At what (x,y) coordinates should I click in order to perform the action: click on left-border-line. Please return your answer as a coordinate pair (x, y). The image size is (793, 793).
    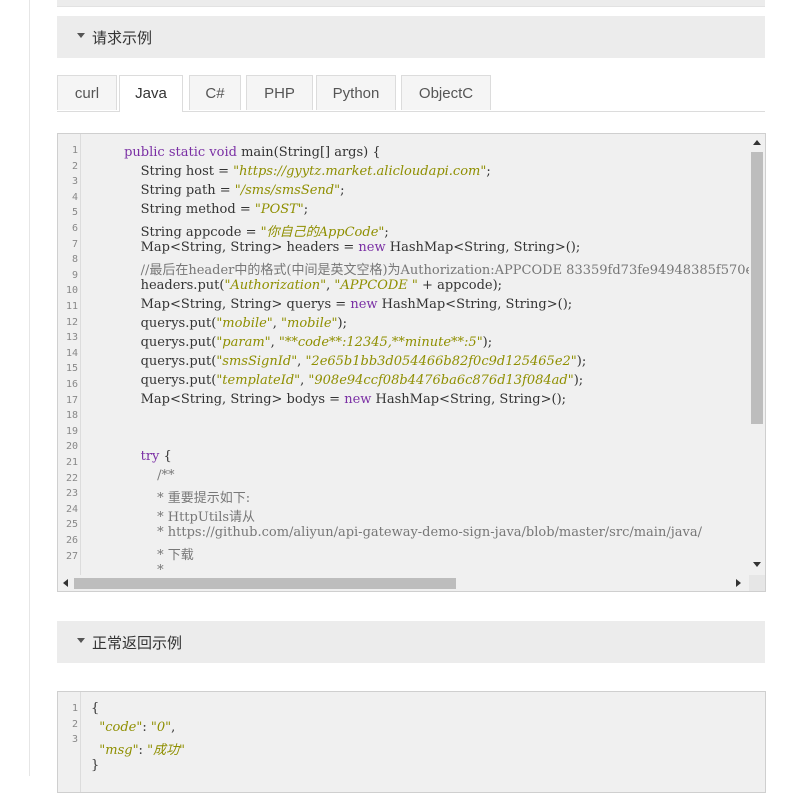
    Looking at the image, I should click on (29, 388).